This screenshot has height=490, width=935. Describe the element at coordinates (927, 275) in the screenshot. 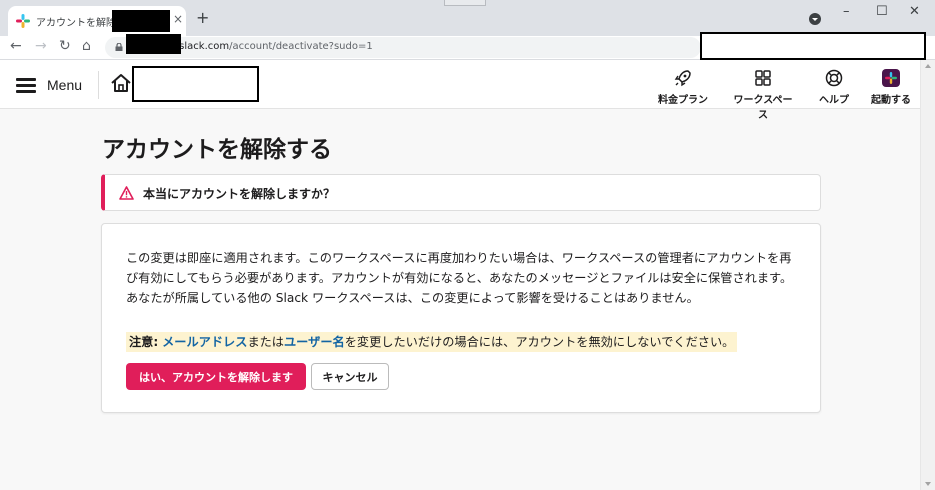

I see `page-scrollbar` at that location.